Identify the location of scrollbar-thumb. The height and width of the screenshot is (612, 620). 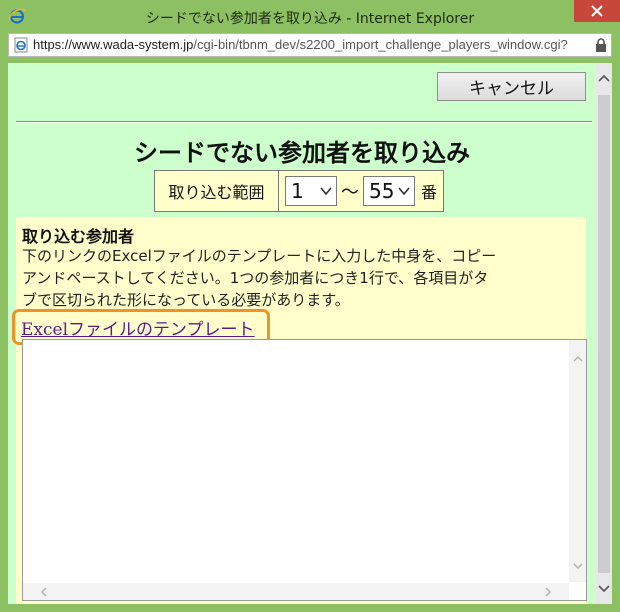
(604, 334).